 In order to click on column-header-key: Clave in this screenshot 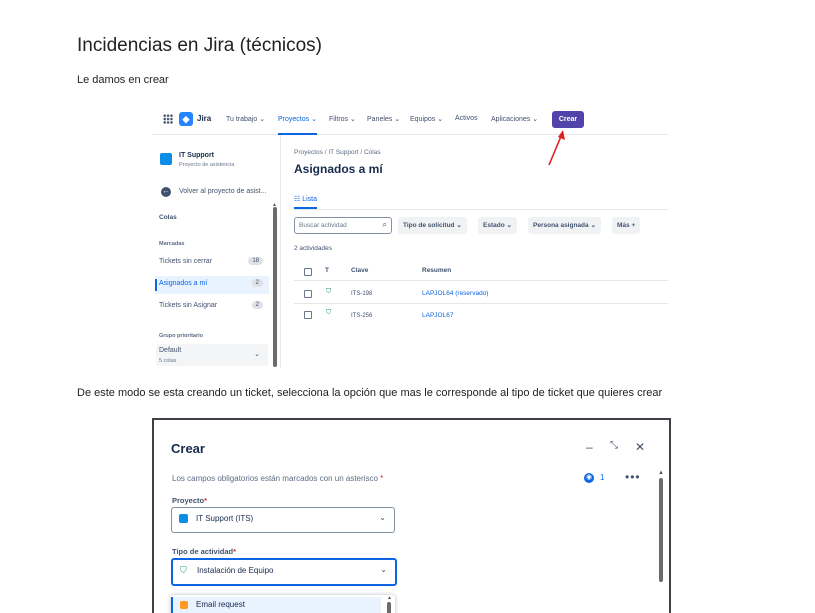, I will do `click(359, 270)`.